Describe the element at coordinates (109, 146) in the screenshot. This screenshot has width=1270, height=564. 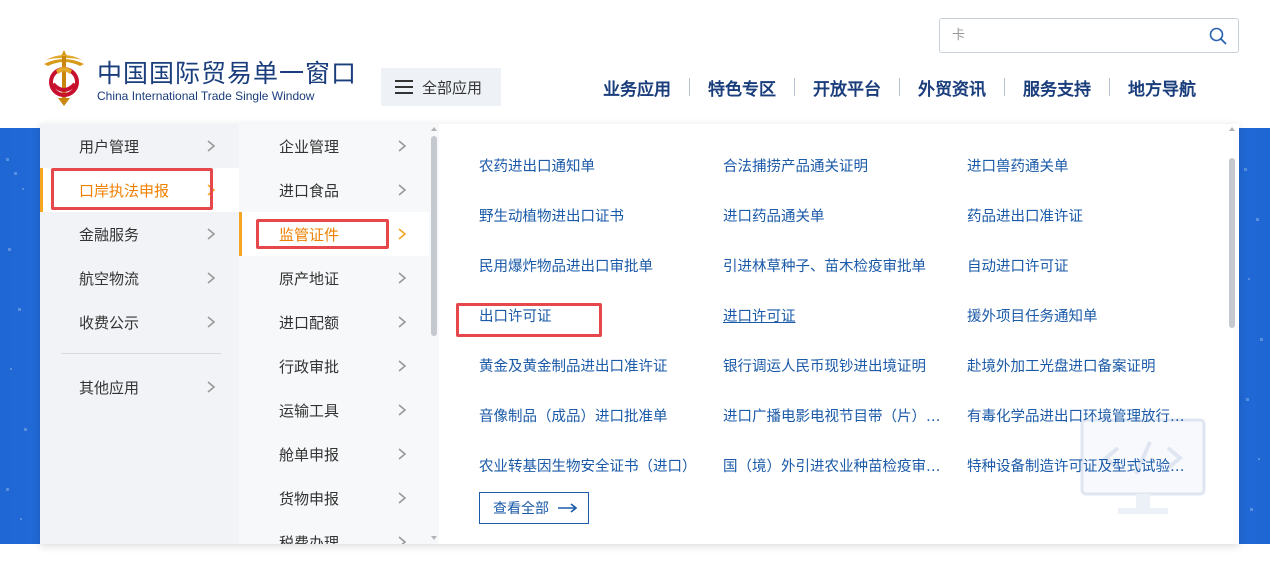
I see `menu-item-label: 用户管理` at that location.